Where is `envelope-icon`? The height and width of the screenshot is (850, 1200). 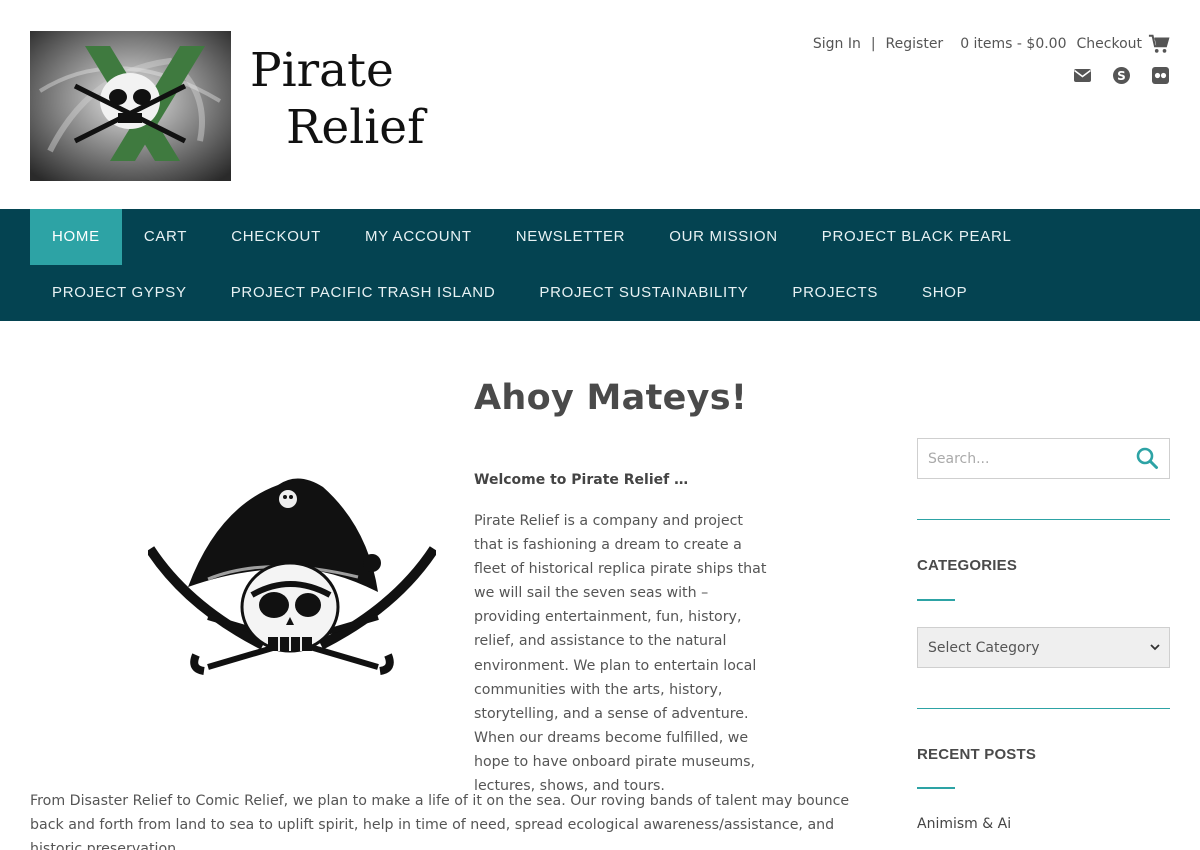
envelope-icon is located at coordinates (1082, 75).